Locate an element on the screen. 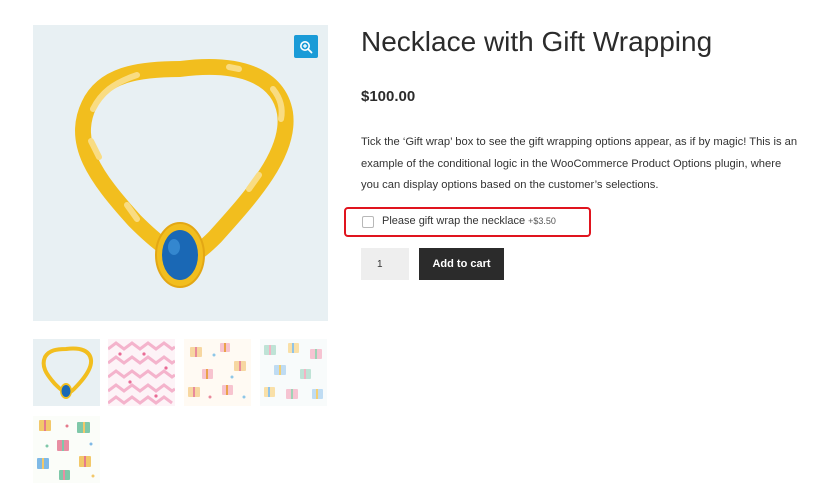 This screenshot has width=820, height=499. zoom-in-icon is located at coordinates (306, 46).